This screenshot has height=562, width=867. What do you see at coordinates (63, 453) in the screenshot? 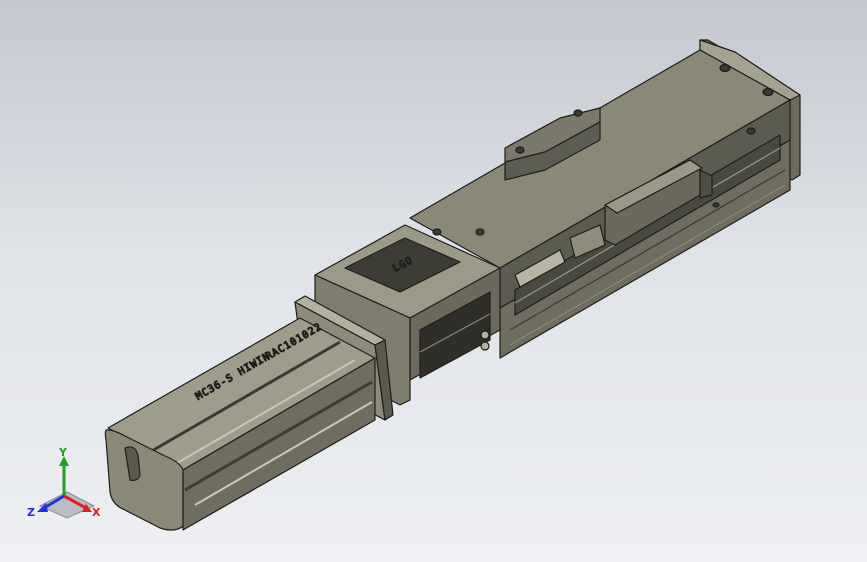
I see `y-label: Y` at bounding box center [63, 453].